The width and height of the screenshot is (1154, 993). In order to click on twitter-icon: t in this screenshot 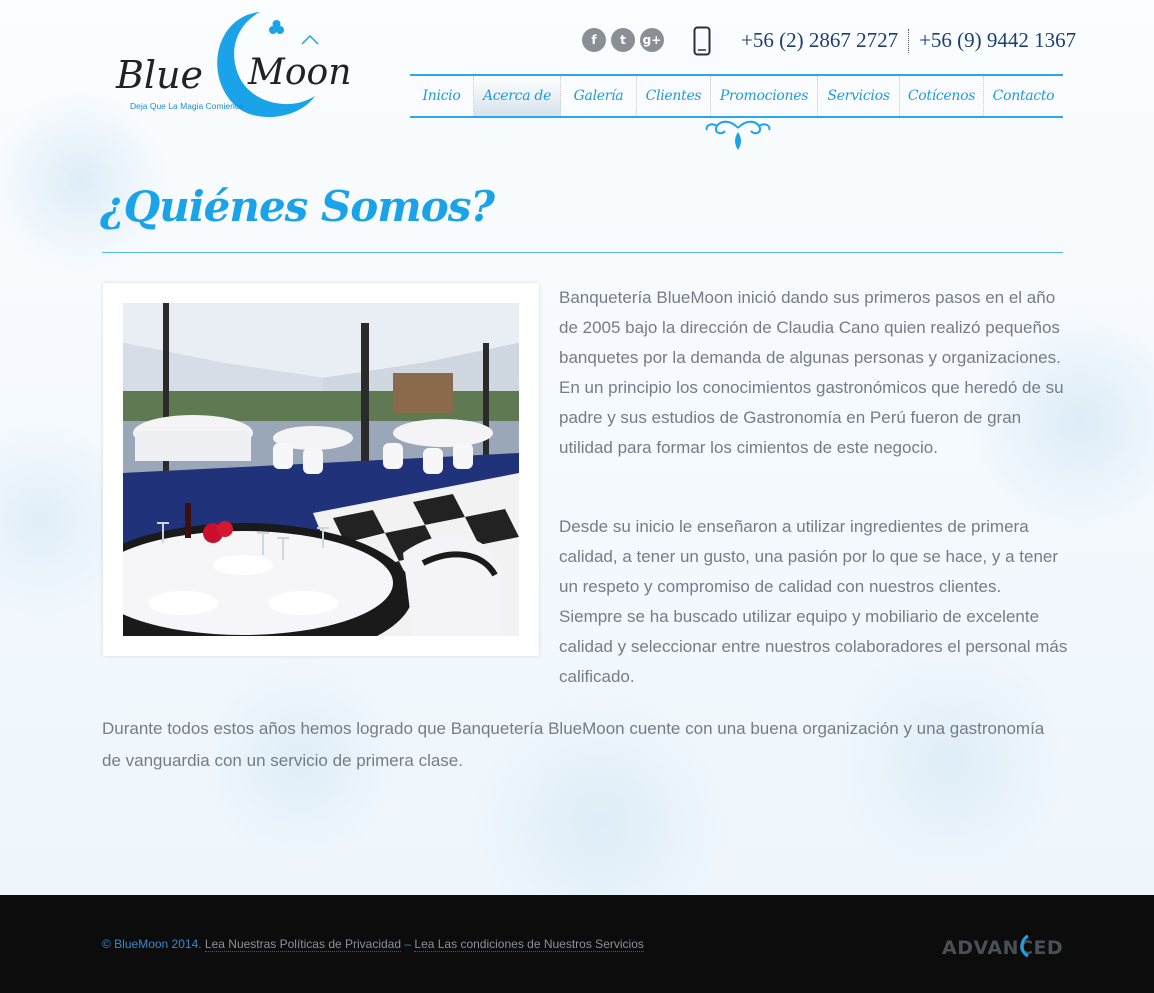, I will do `click(623, 40)`.